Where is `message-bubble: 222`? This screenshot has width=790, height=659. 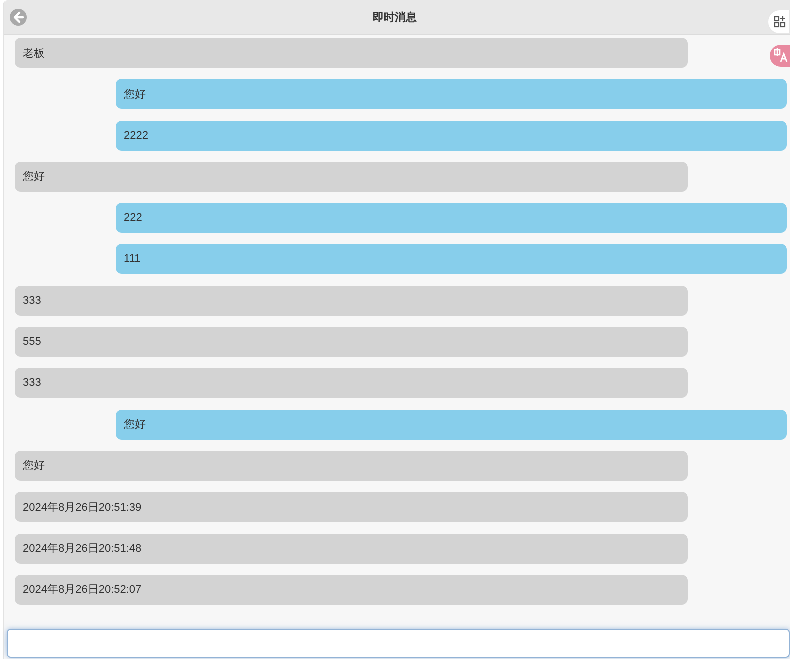
message-bubble: 222 is located at coordinates (451, 218).